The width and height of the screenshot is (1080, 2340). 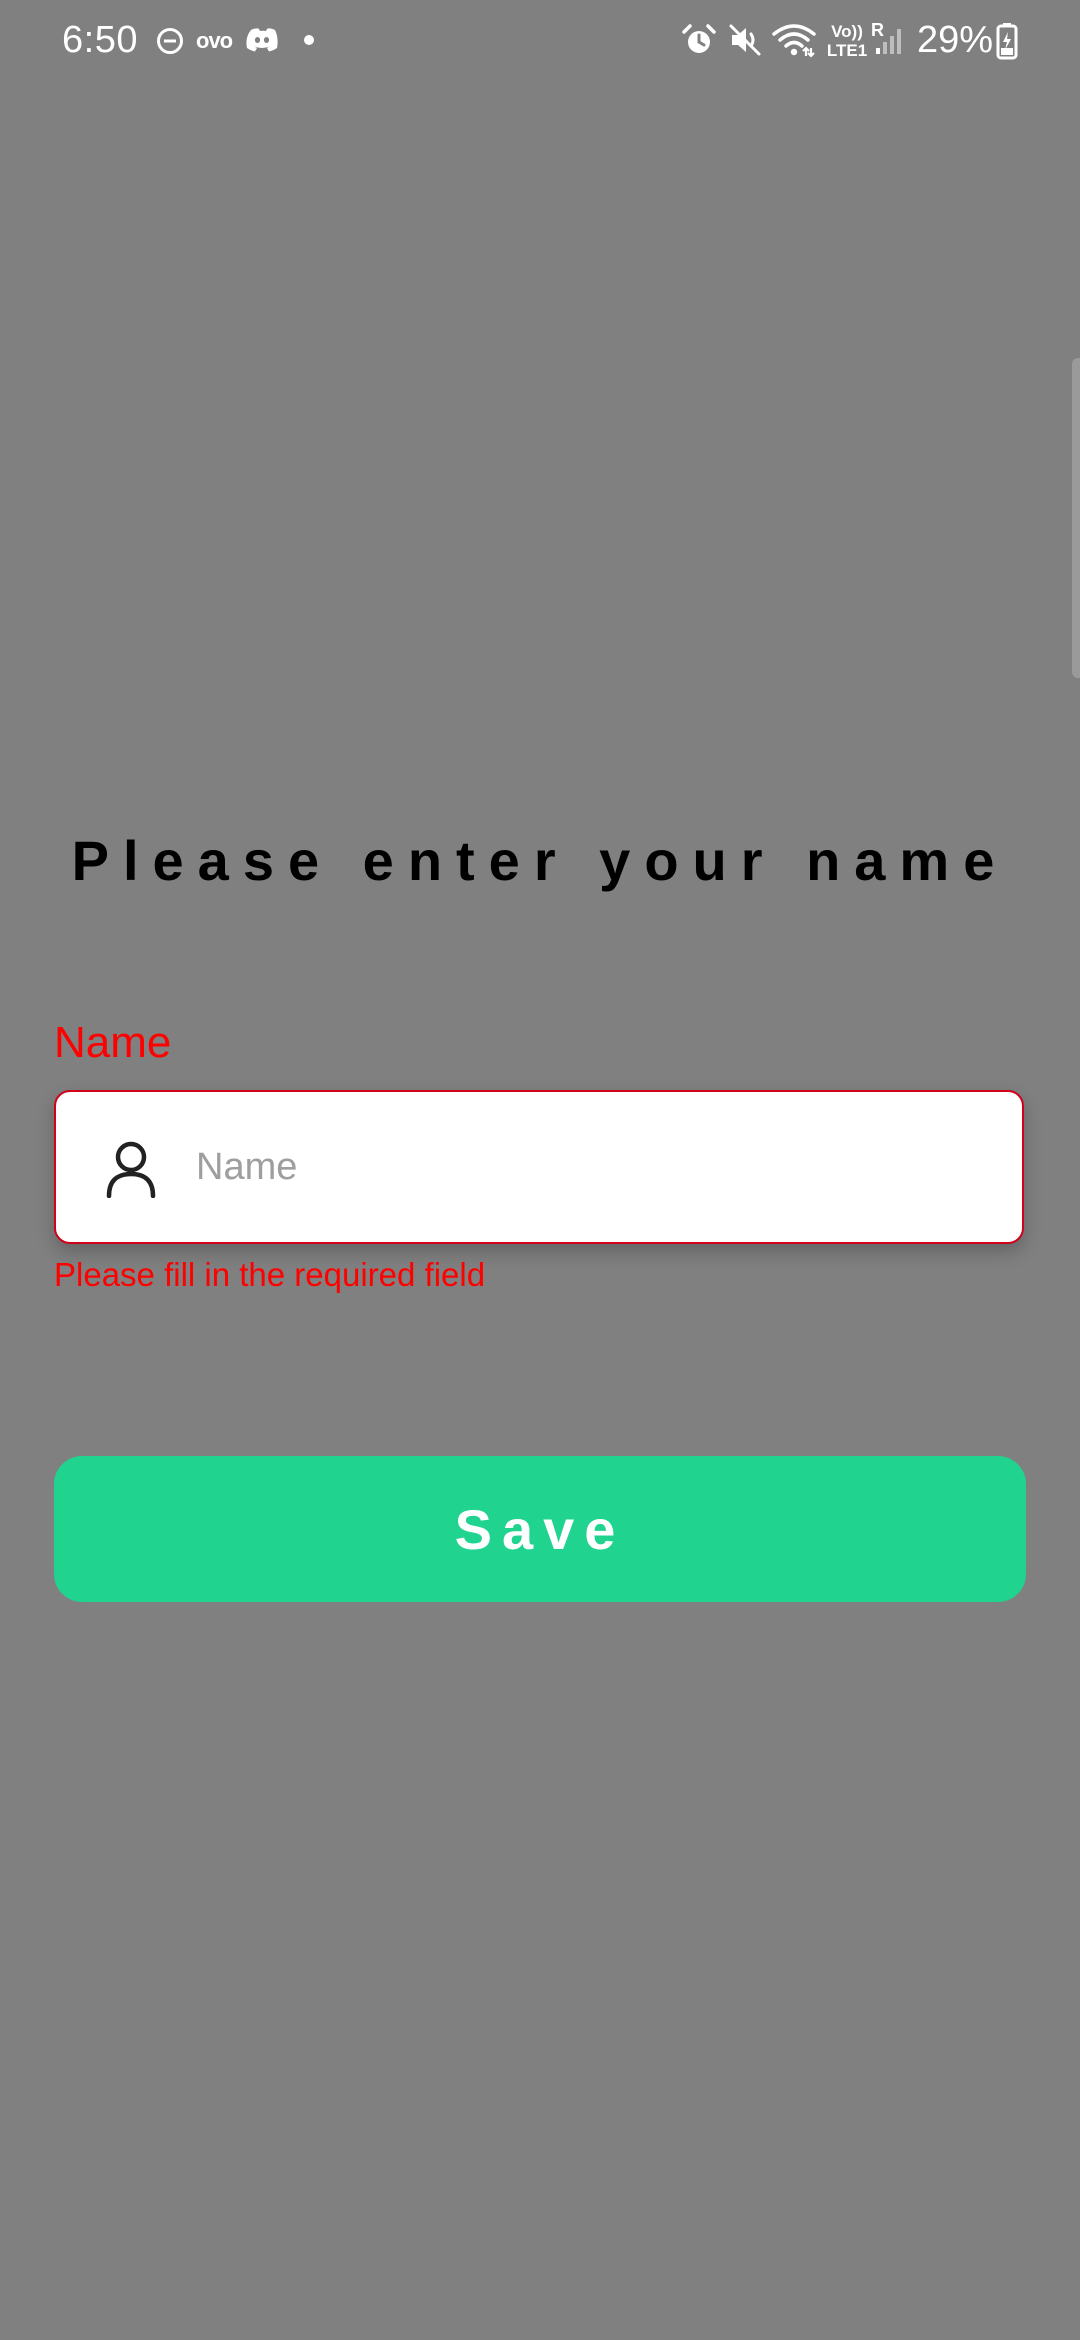 I want to click on ovo-icon: ovo, so click(x=214, y=40).